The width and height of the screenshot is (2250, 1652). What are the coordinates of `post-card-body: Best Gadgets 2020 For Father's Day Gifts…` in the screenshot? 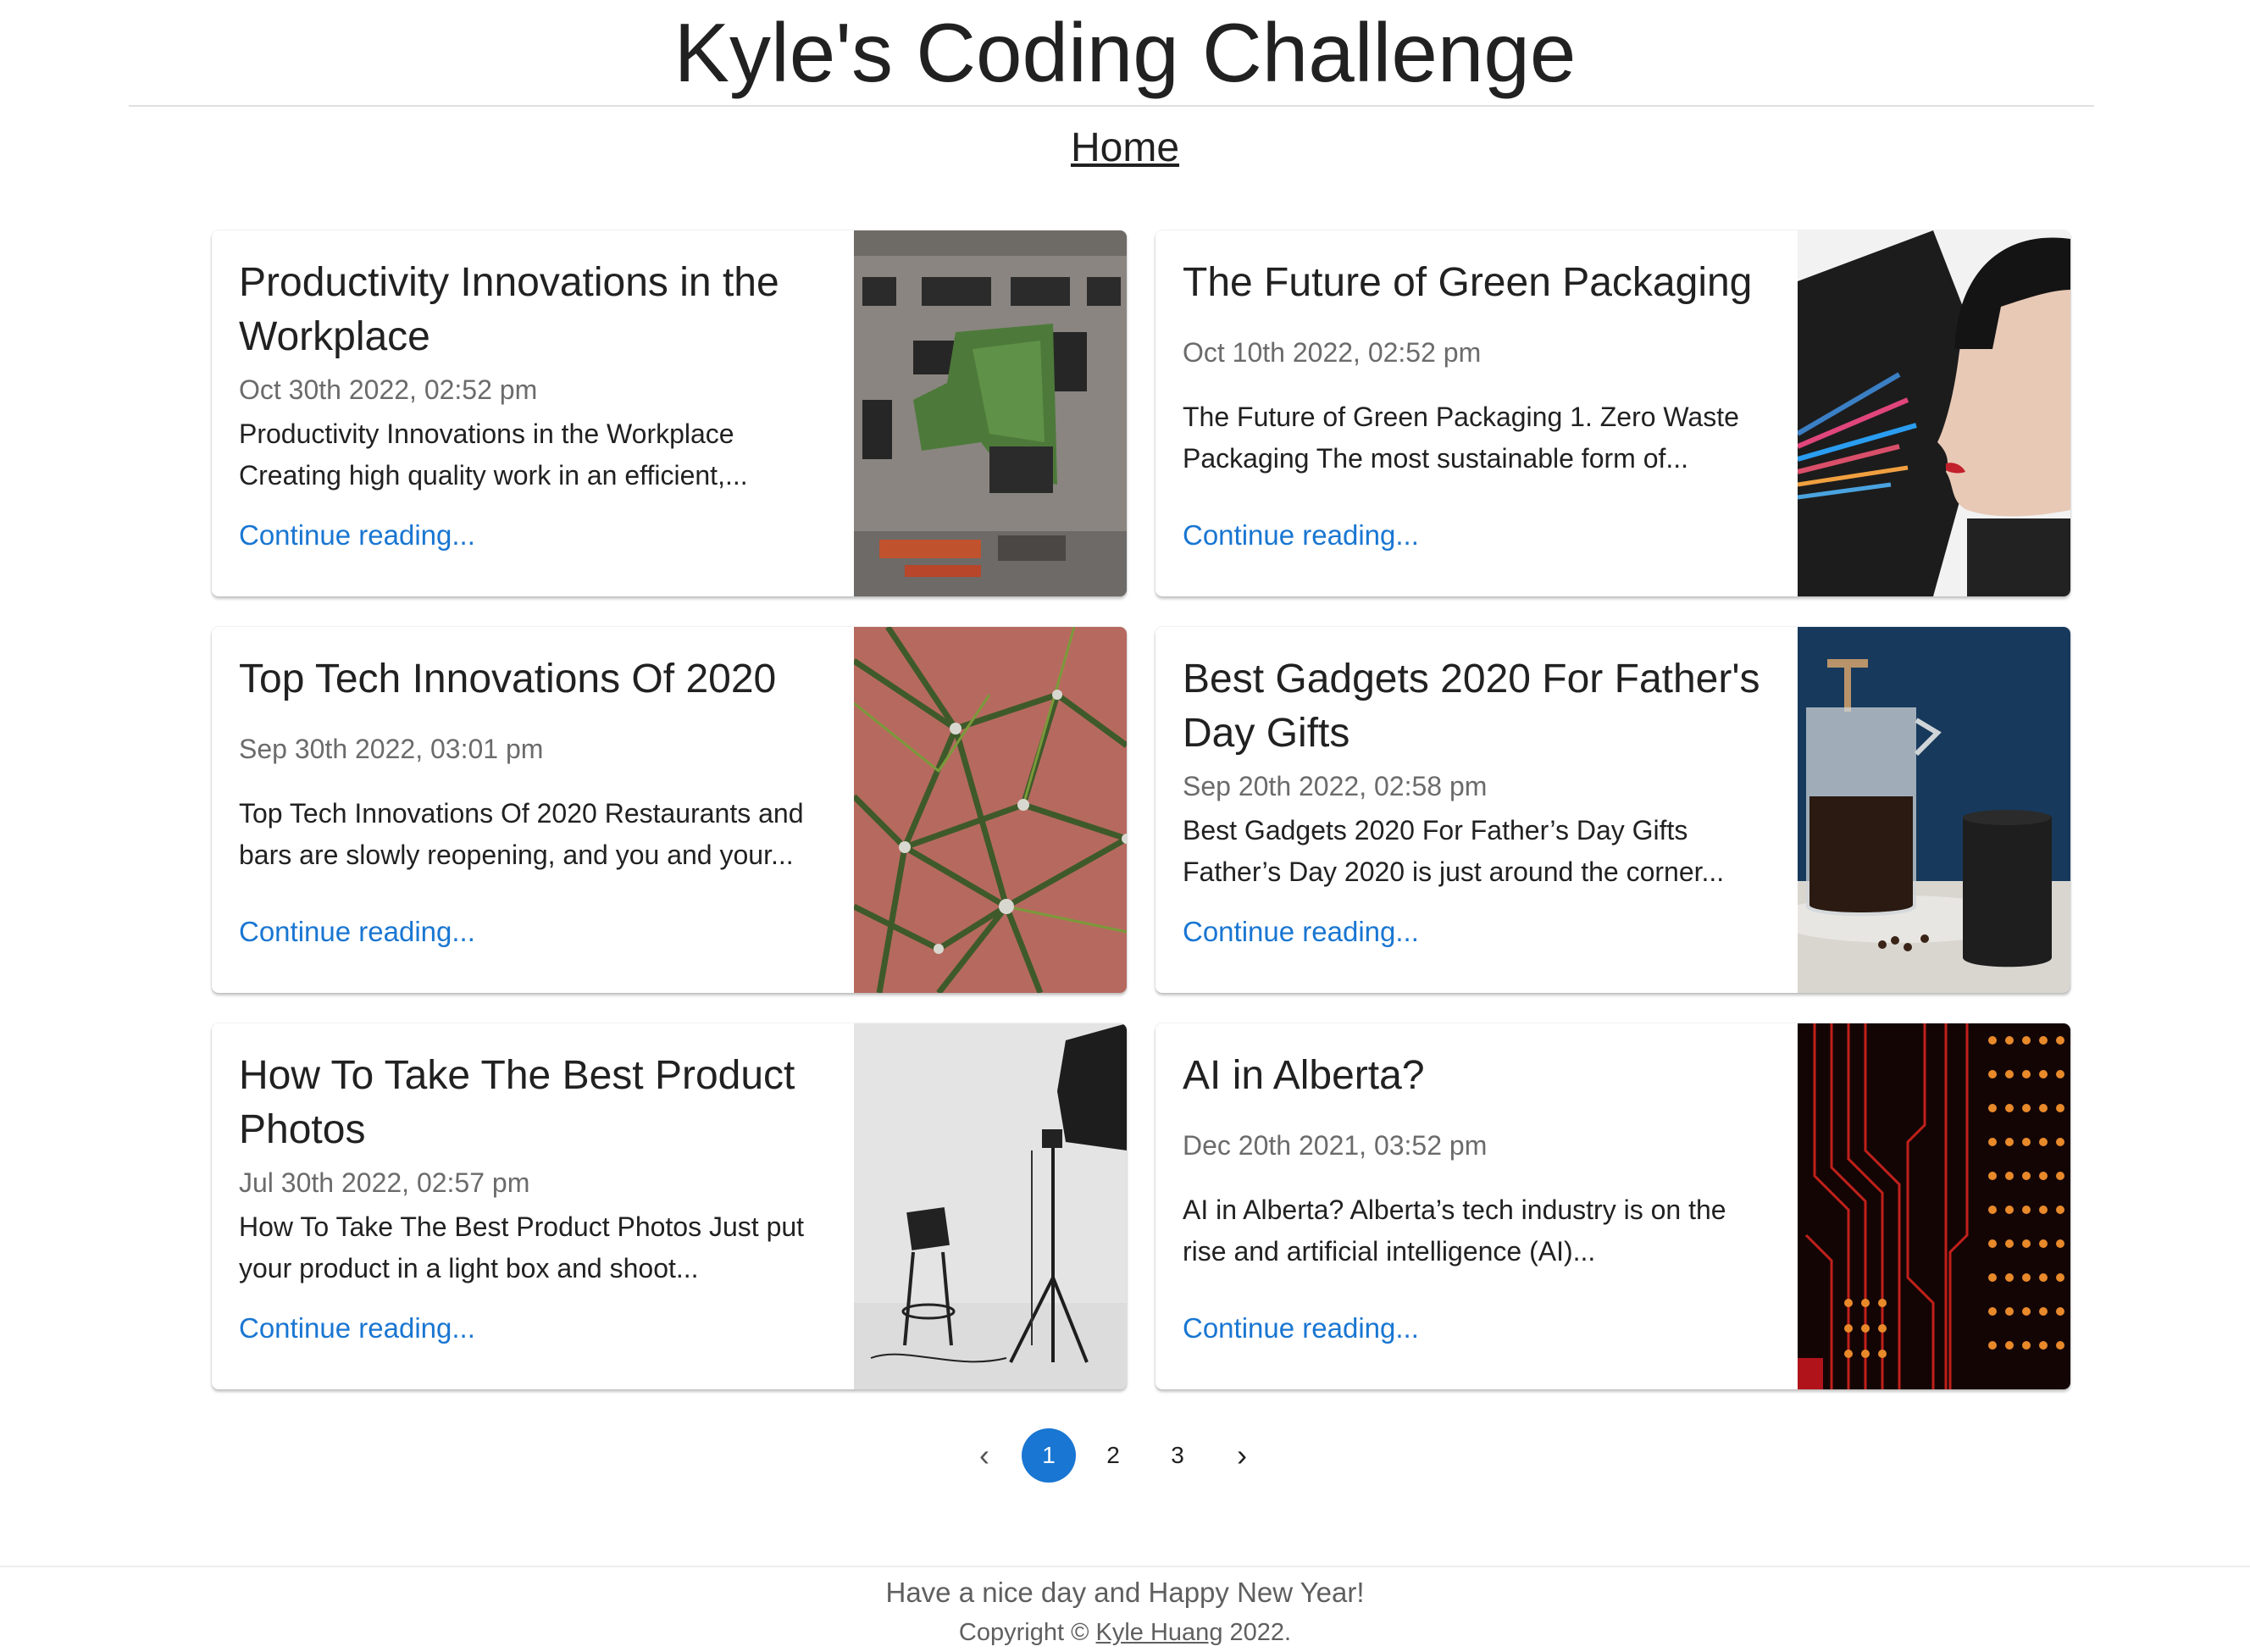 It's located at (1479, 810).